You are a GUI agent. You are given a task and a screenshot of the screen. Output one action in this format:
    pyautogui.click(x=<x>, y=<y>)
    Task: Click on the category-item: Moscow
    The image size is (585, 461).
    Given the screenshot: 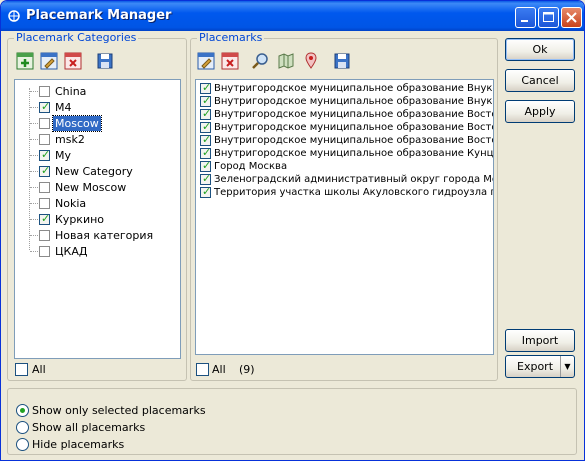 What is the action you would take?
    pyautogui.click(x=95, y=123)
    